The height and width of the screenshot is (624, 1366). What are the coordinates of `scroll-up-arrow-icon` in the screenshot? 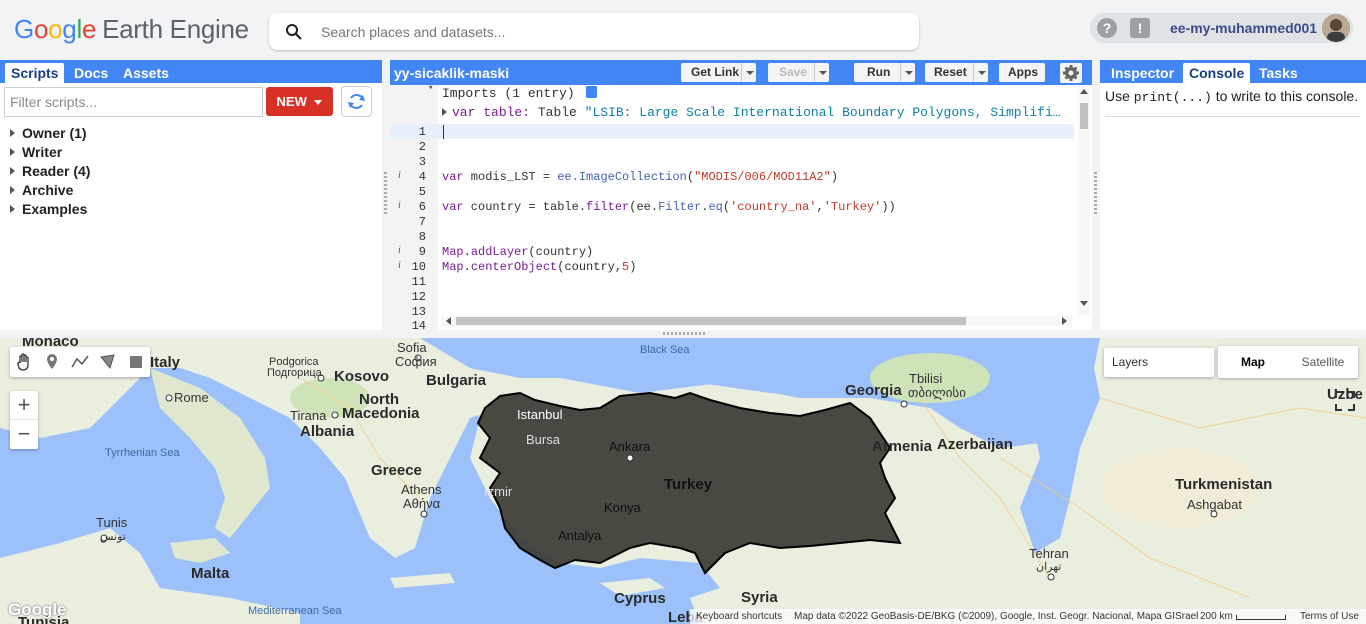 It's located at (1084, 91).